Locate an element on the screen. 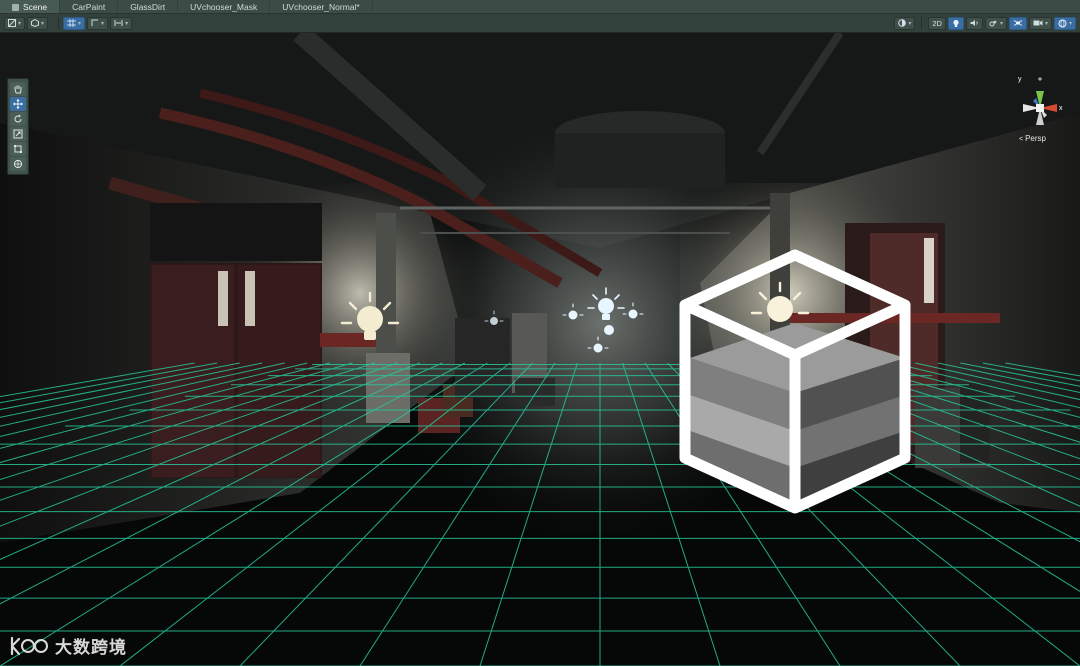  rect-transform-icon is located at coordinates (18, 149).